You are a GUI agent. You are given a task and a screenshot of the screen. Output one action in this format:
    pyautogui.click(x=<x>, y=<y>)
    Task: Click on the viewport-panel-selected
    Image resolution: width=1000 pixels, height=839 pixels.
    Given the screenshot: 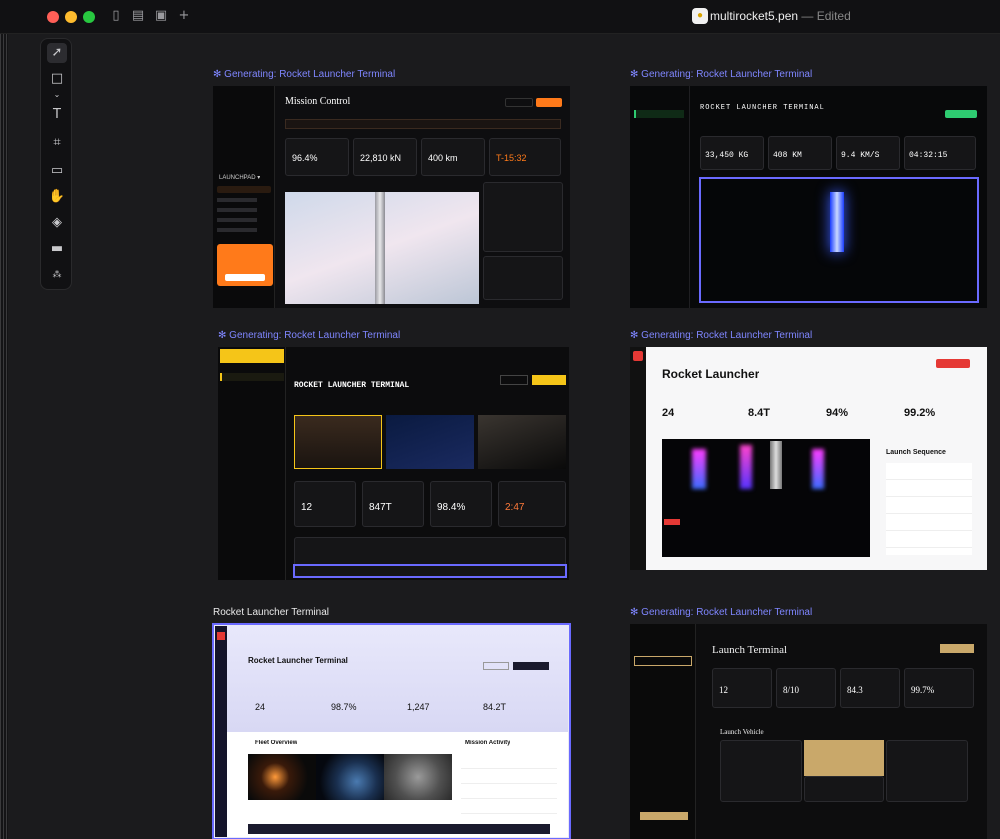 What is the action you would take?
    pyautogui.click(x=839, y=240)
    